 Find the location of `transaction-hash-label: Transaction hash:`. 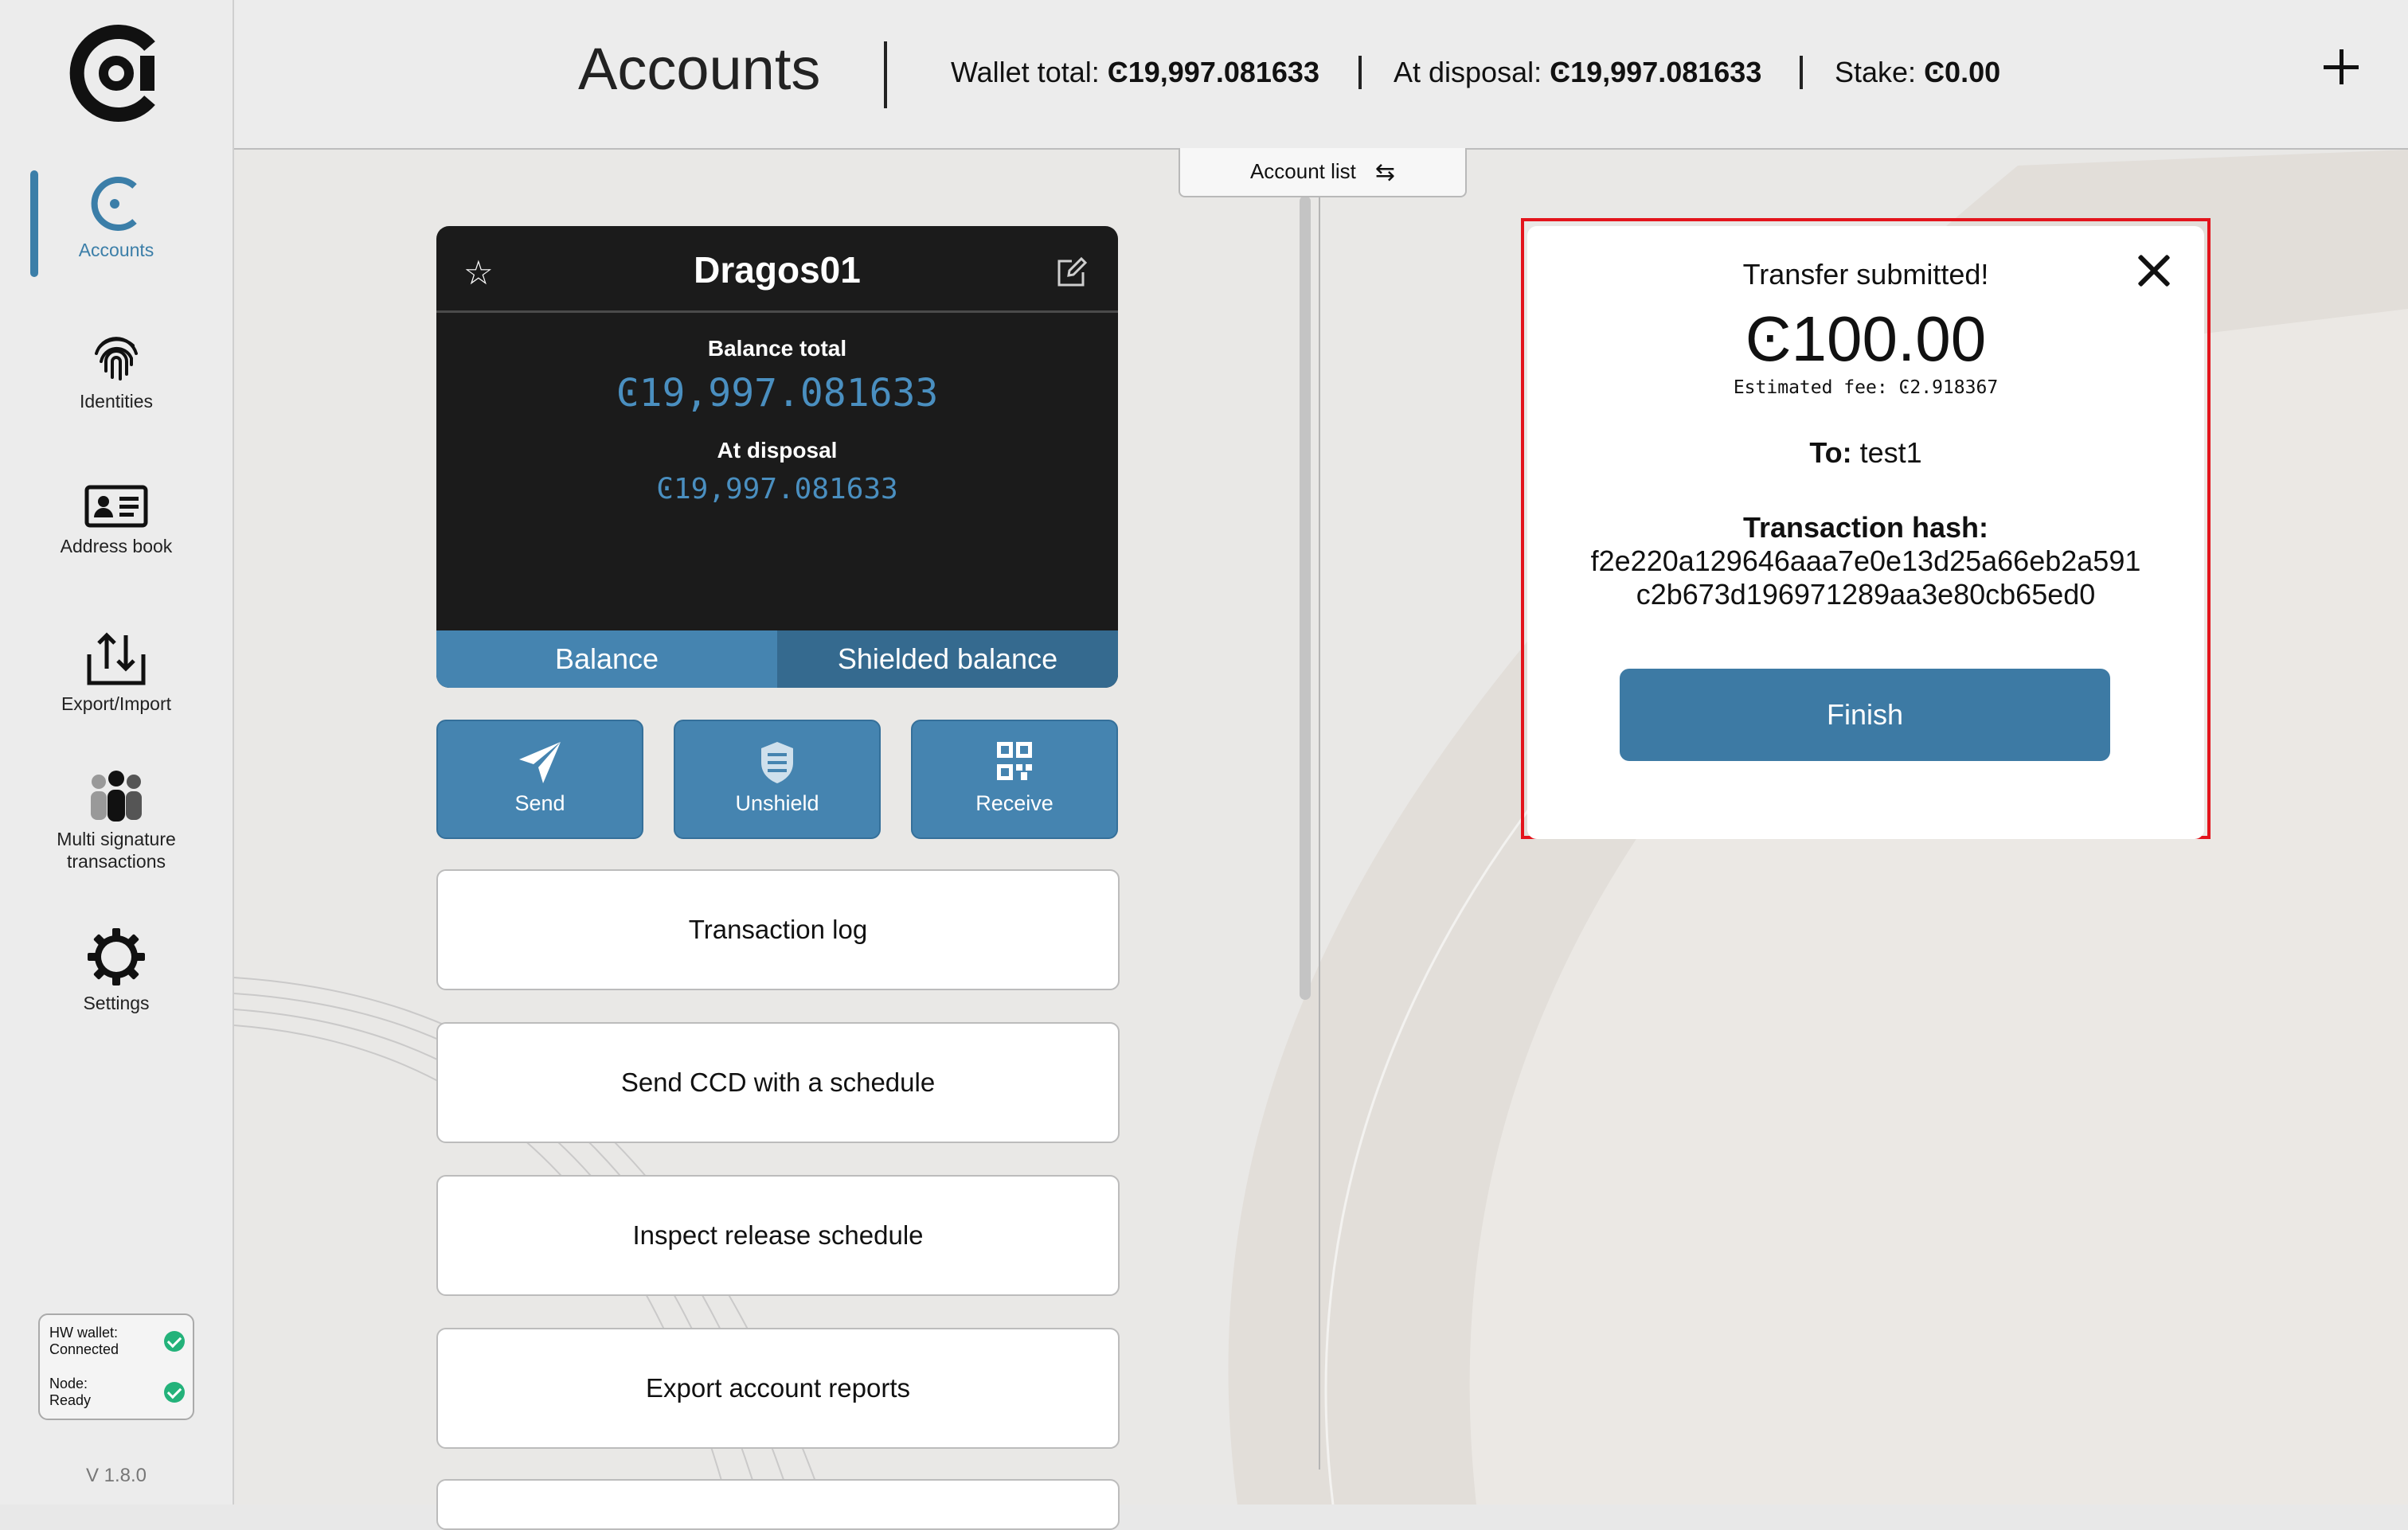

transaction-hash-label: Transaction hash: is located at coordinates (1865, 527).